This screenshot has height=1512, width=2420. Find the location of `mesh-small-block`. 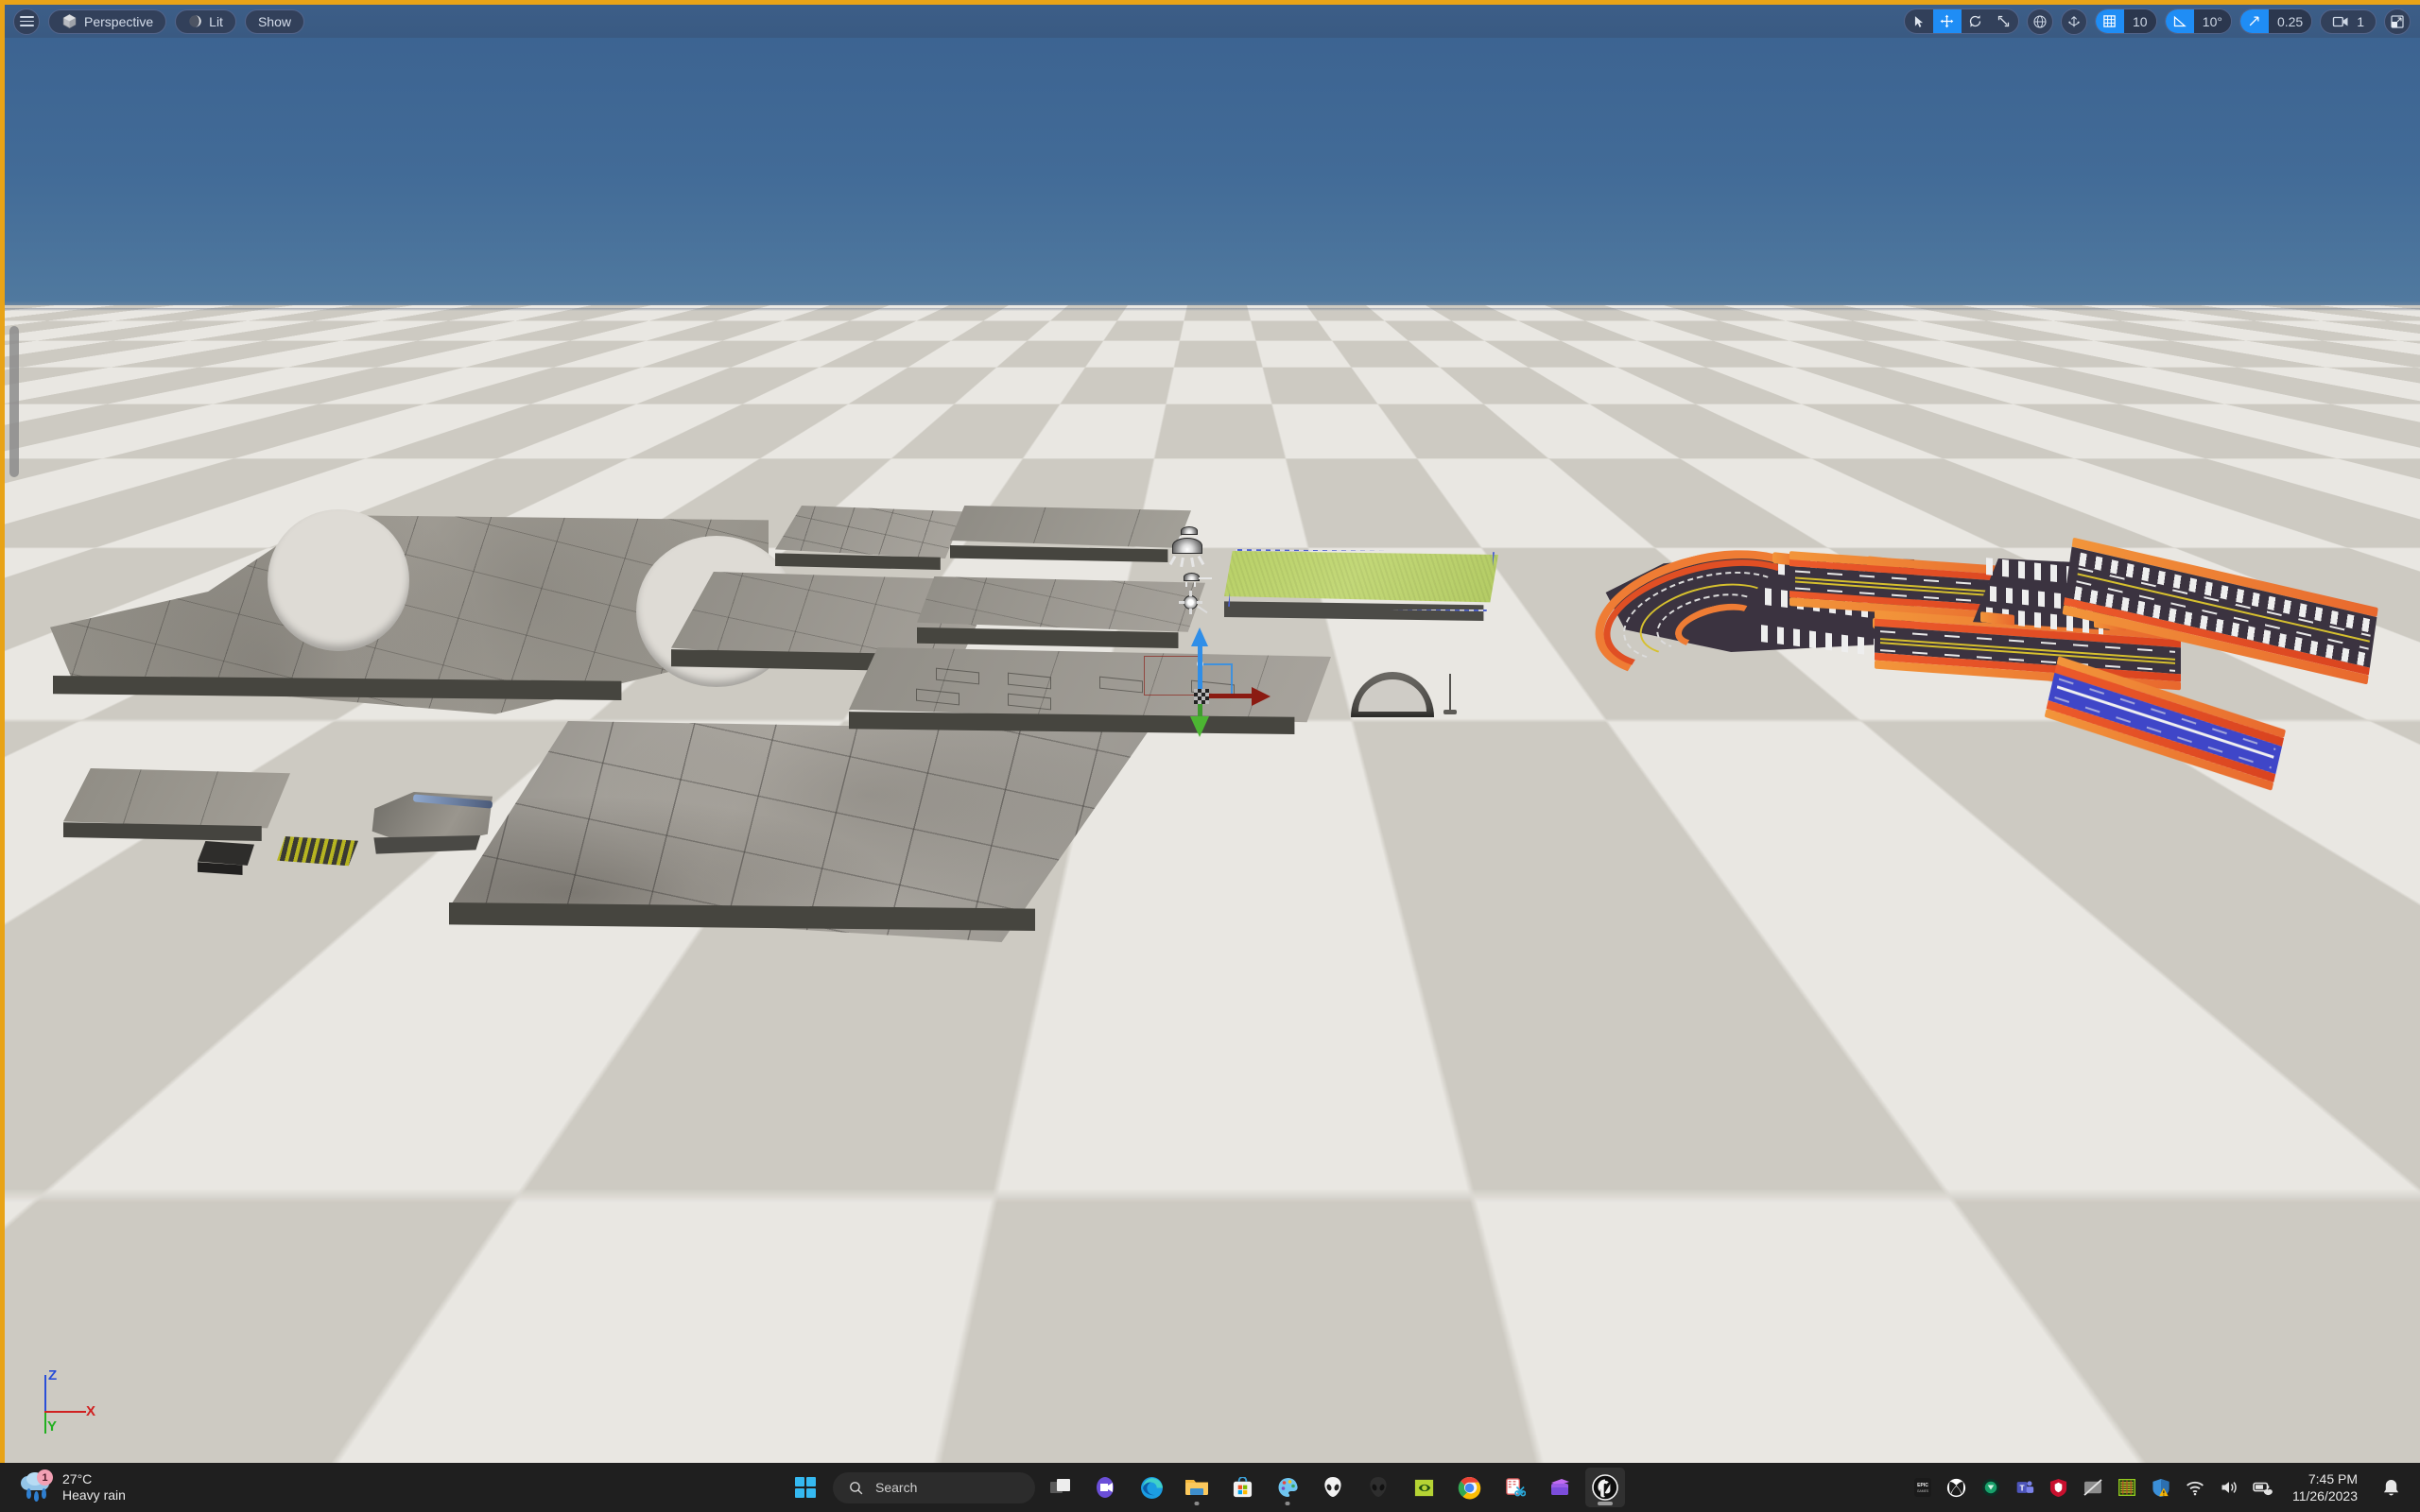

mesh-small-block is located at coordinates (226, 858).